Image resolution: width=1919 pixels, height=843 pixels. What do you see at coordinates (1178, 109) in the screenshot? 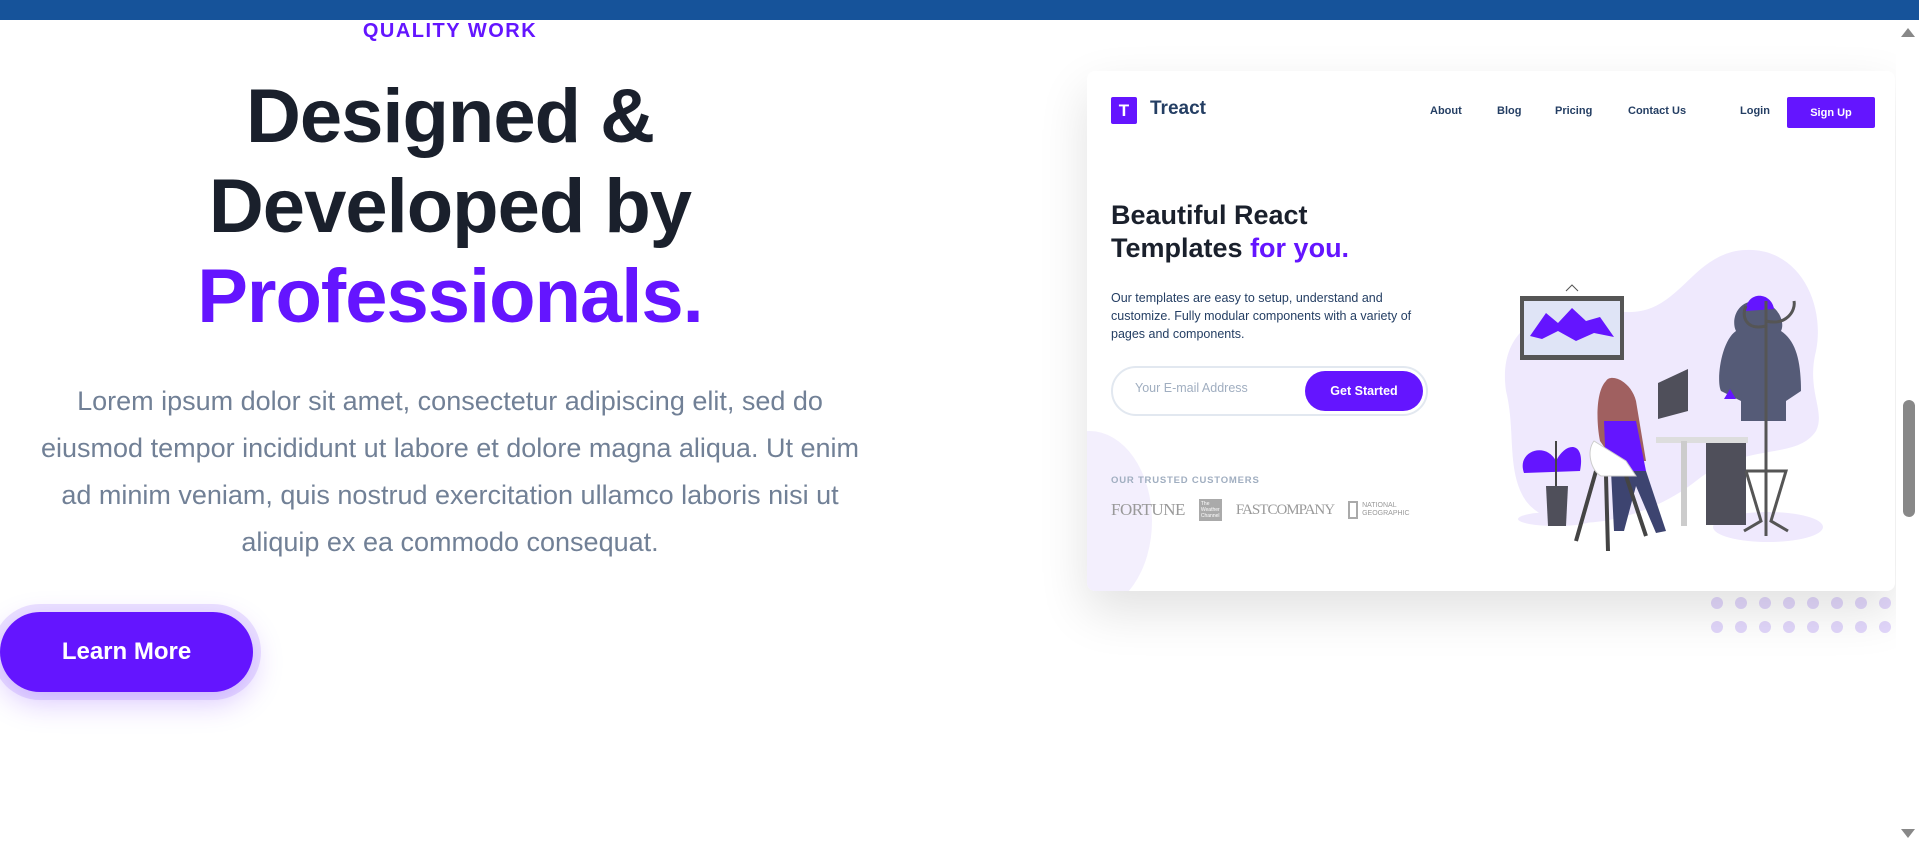
I see `brand-name: Treact` at bounding box center [1178, 109].